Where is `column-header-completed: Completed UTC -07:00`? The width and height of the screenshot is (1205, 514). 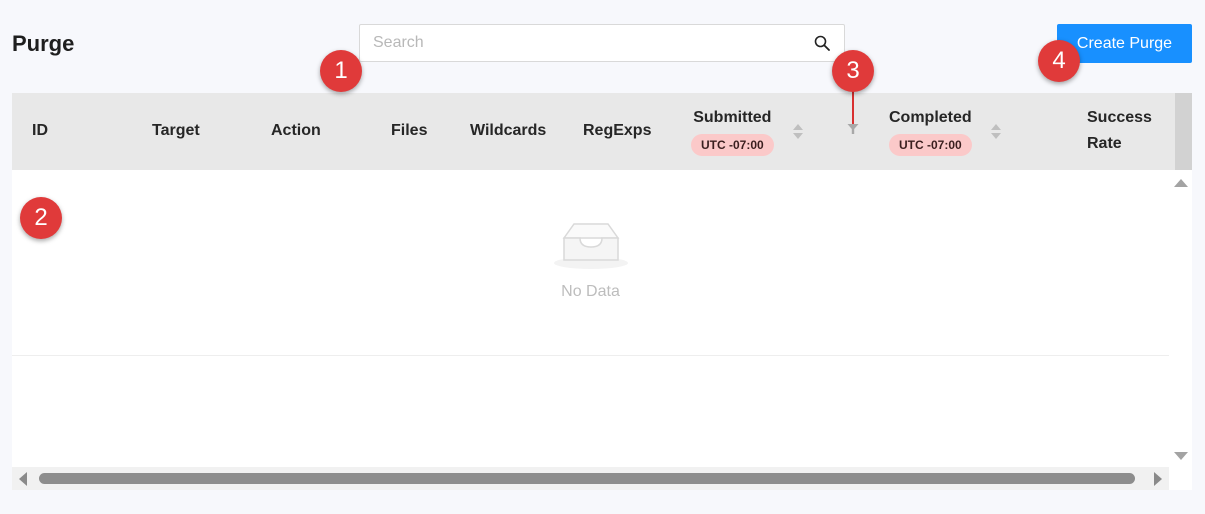 column-header-completed: Completed UTC -07:00 is located at coordinates (930, 132).